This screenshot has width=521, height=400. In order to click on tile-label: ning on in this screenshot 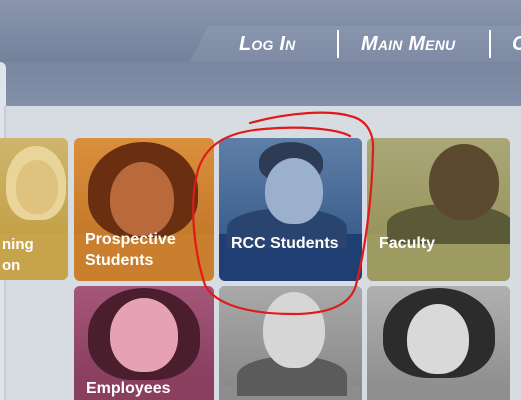, I will do `click(18, 255)`.